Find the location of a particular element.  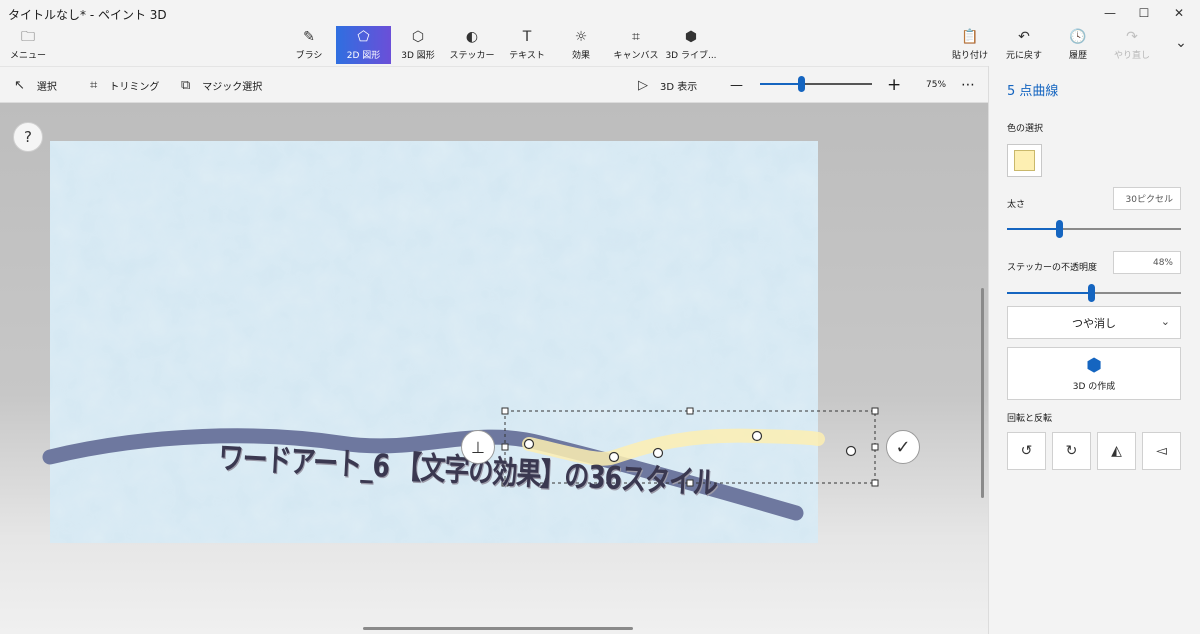

3d-library-icon: ⬢ is located at coordinates (691, 36).